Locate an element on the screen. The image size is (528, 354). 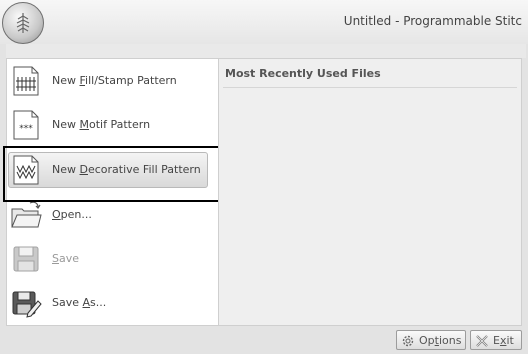
menu-item-new-decorative-fill-pattern: New Decorative Fill Pattern is located at coordinates (110, 170).